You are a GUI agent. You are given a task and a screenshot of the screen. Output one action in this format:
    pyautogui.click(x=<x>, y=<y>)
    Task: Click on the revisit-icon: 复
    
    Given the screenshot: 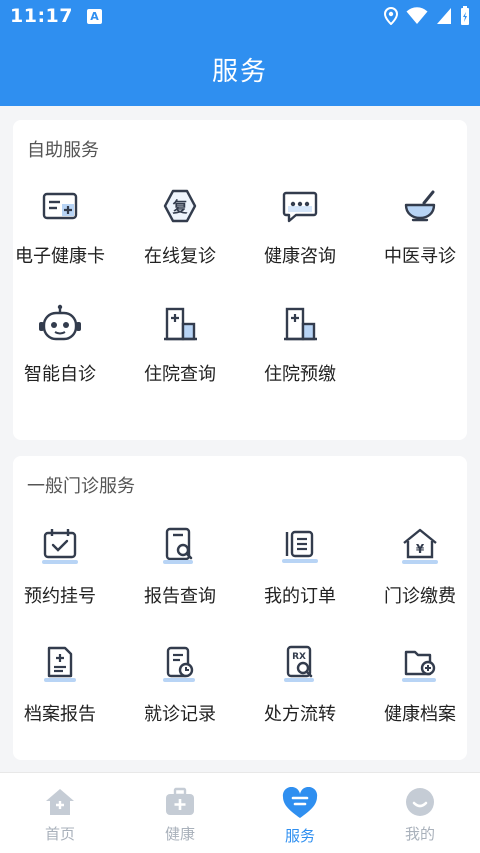 What is the action you would take?
    pyautogui.click(x=180, y=206)
    